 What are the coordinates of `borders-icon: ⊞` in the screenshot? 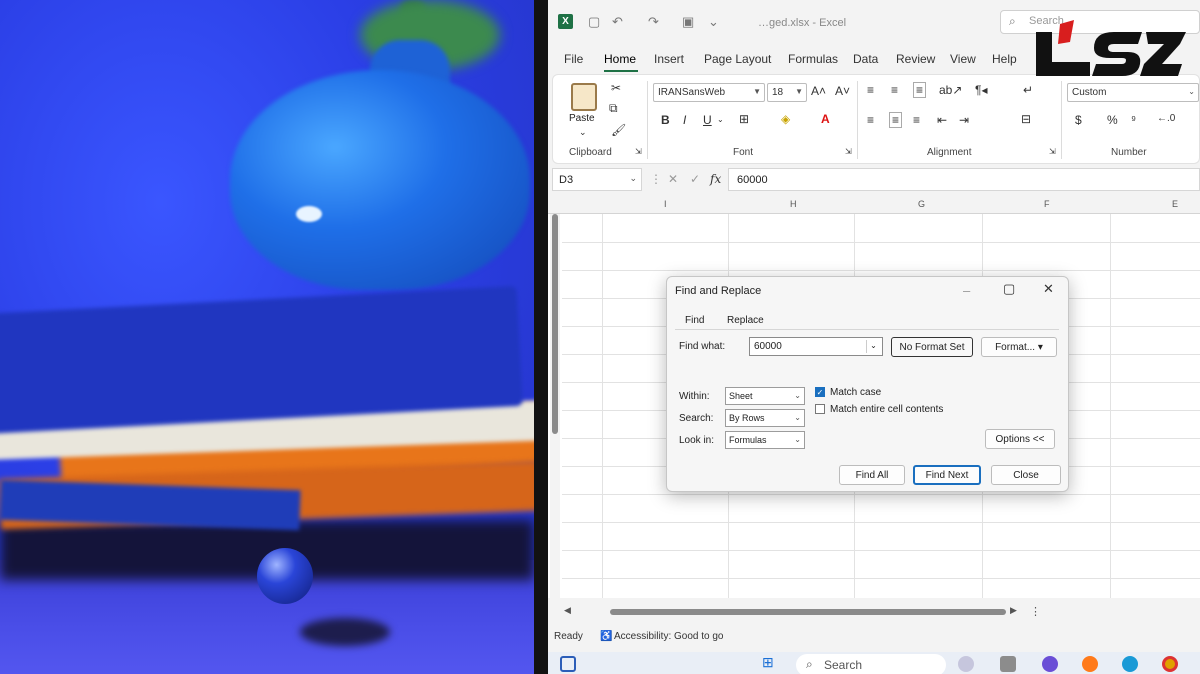 It's located at (744, 119).